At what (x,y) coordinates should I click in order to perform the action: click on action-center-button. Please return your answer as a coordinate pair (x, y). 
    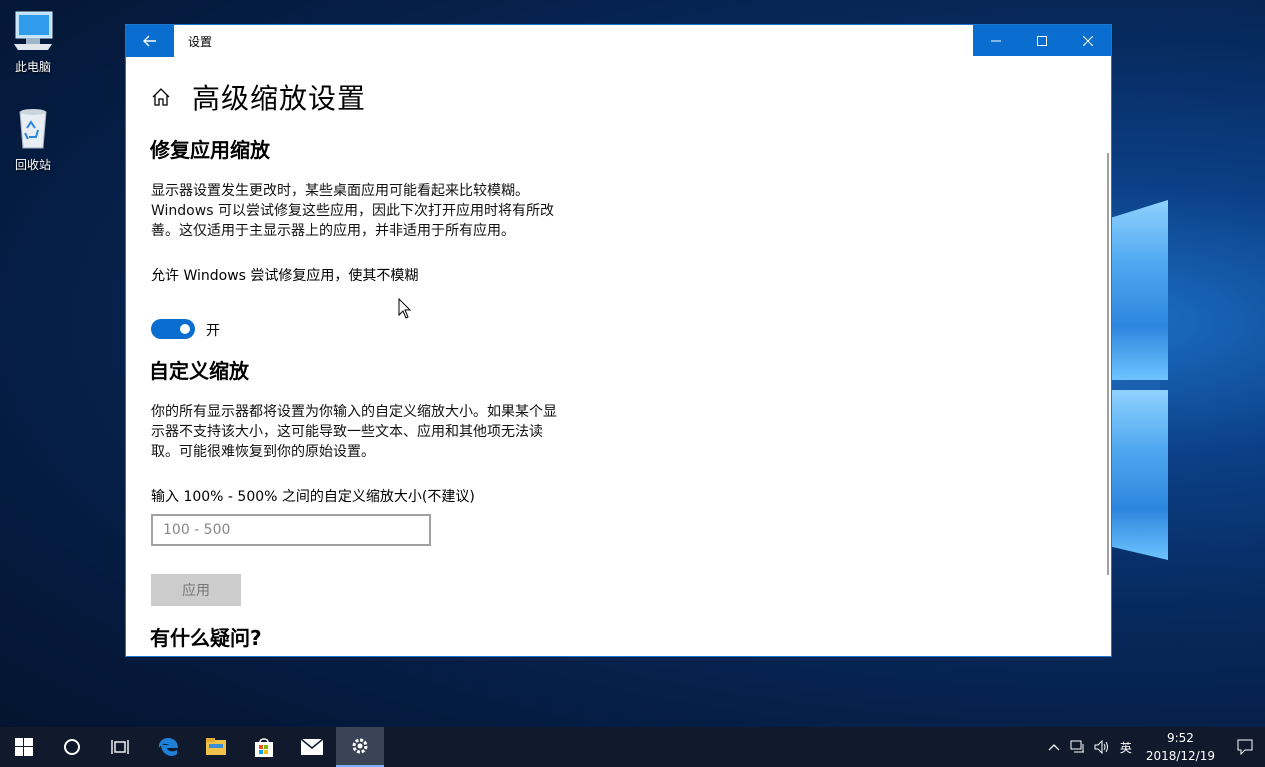
    Looking at the image, I should click on (1245, 747).